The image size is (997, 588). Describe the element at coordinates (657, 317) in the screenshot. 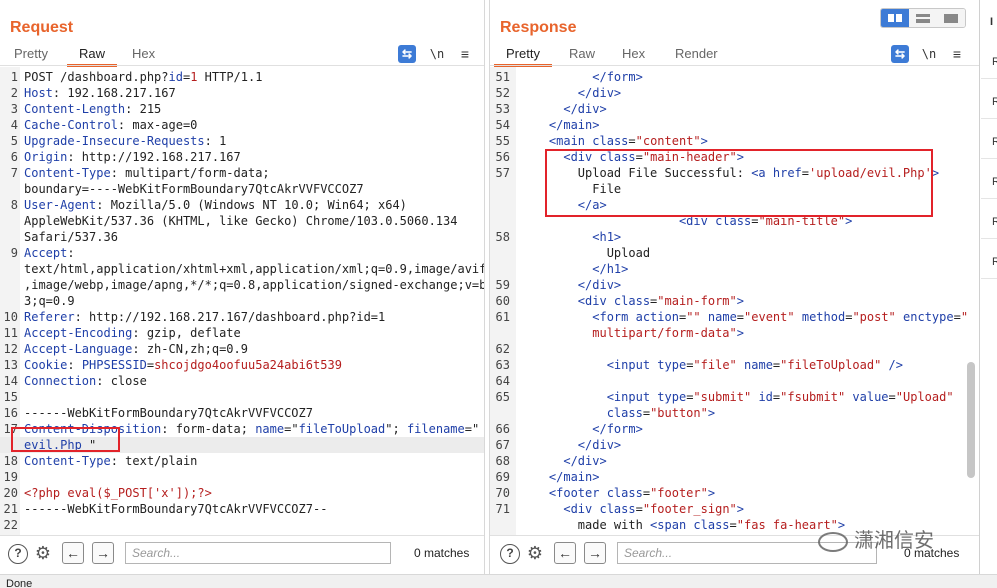

I see `code-token: action` at that location.